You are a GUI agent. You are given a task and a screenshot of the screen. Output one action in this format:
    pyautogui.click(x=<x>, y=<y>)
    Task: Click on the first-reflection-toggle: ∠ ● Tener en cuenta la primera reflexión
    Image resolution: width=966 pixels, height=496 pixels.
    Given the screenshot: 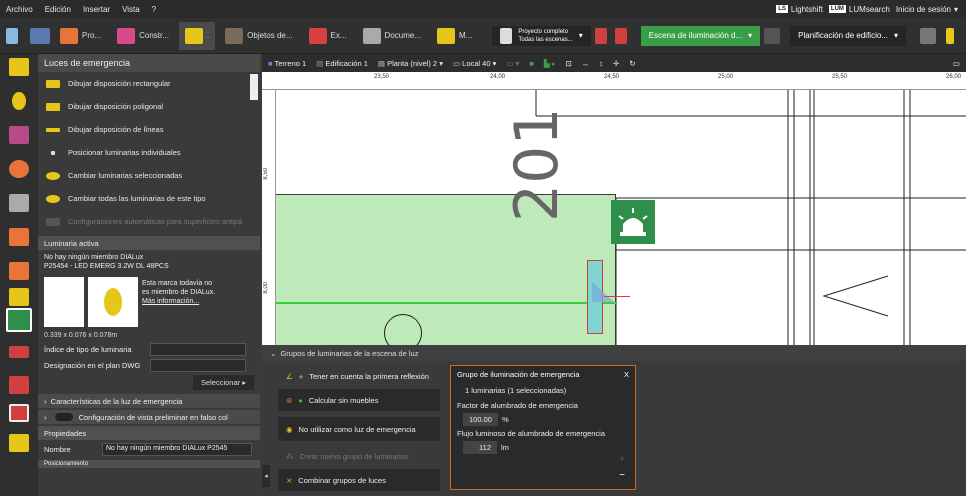 What is the action you would take?
    pyautogui.click(x=359, y=376)
    